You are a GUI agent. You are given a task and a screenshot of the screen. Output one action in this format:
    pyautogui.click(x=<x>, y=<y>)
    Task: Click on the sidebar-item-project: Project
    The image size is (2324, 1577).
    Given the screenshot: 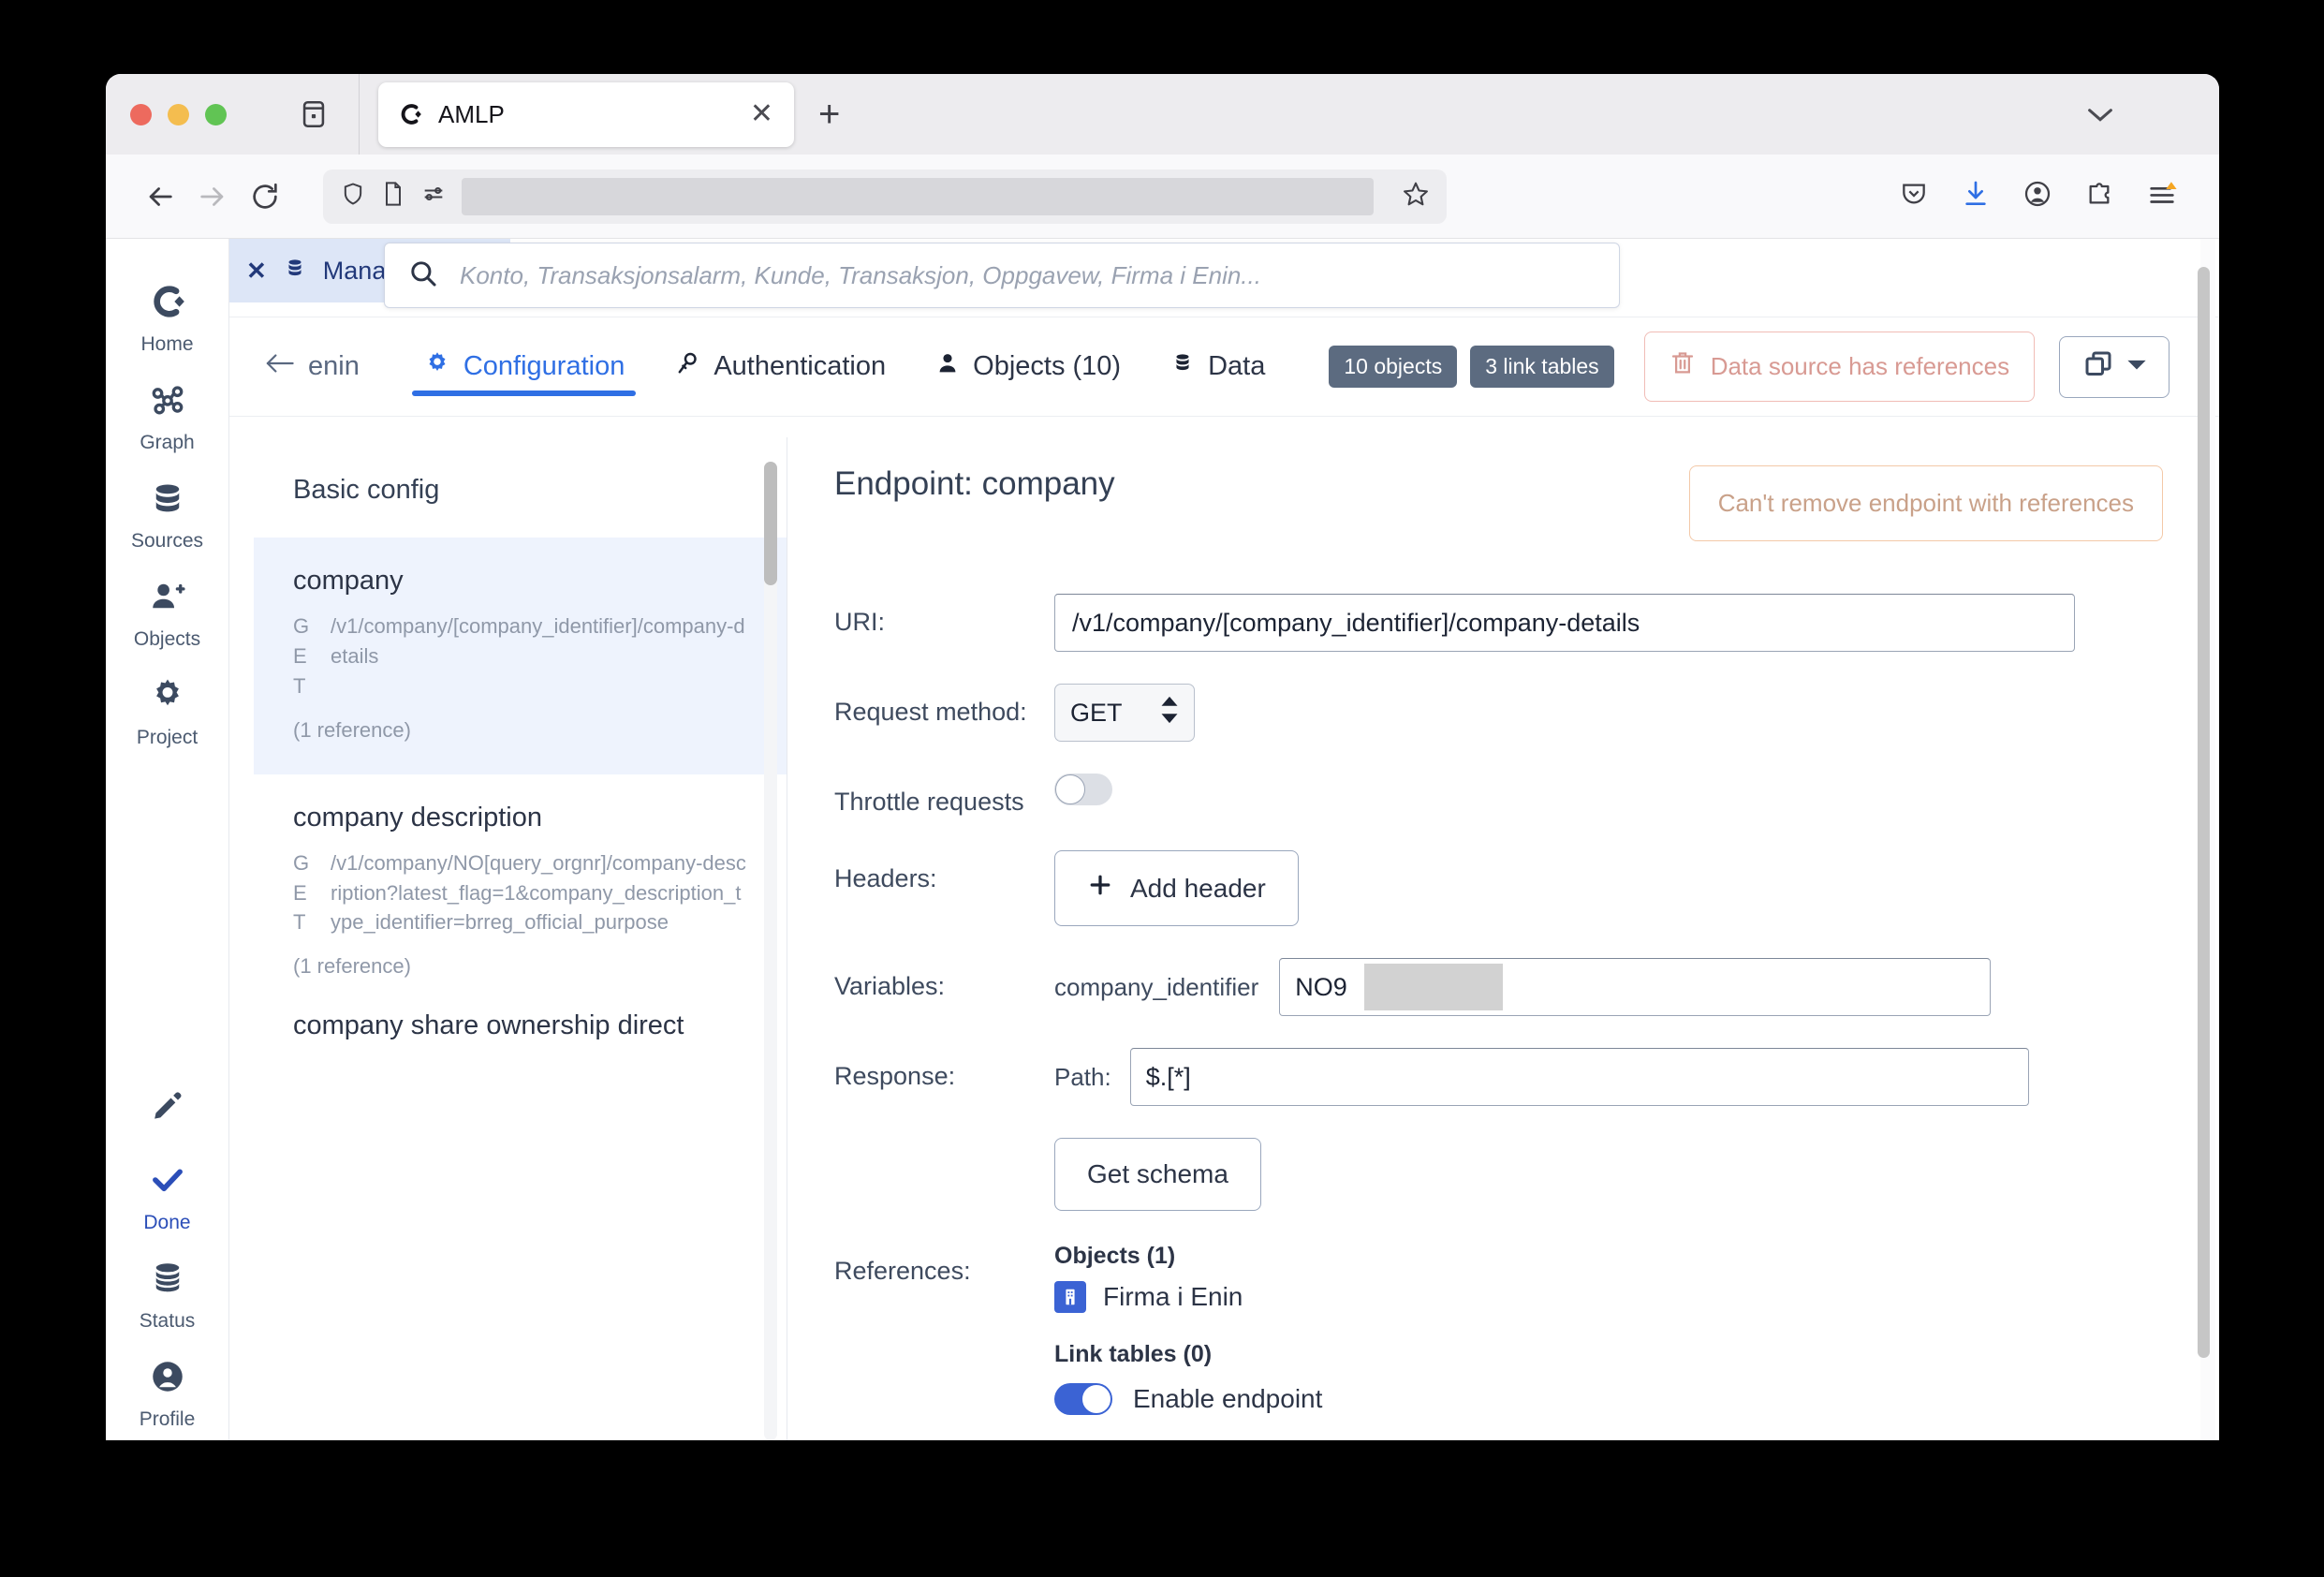 What is the action you would take?
    pyautogui.click(x=167, y=709)
    